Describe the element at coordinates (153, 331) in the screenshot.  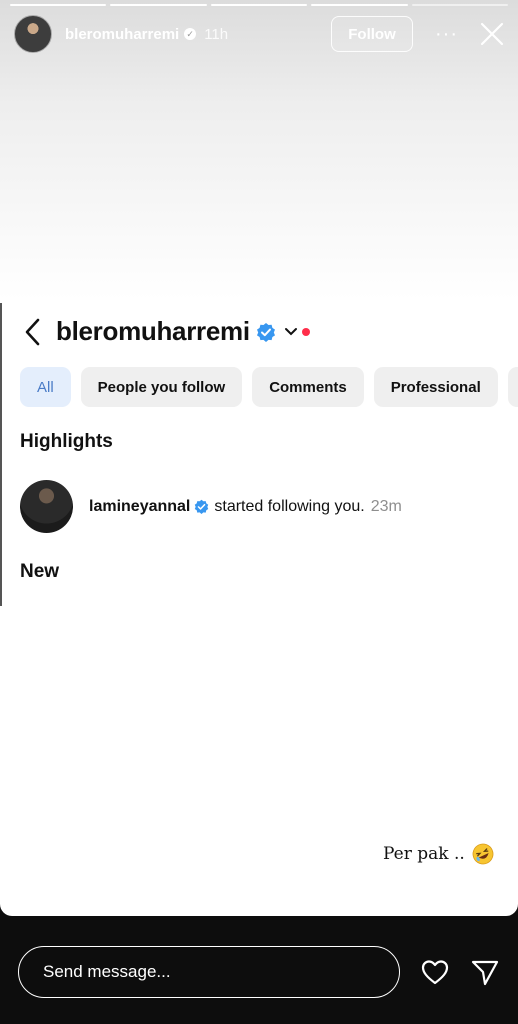
I see `account-title: bleromuharremi` at that location.